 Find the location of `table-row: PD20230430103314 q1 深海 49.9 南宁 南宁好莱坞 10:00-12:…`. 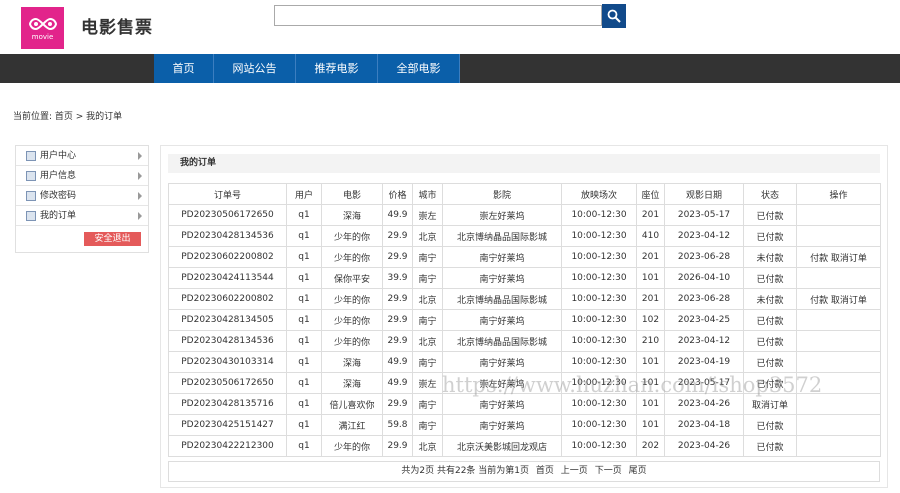

table-row: PD20230430103314 q1 深海 49.9 南宁 南宁好莱坞 10:00-12:… is located at coordinates (524, 362).